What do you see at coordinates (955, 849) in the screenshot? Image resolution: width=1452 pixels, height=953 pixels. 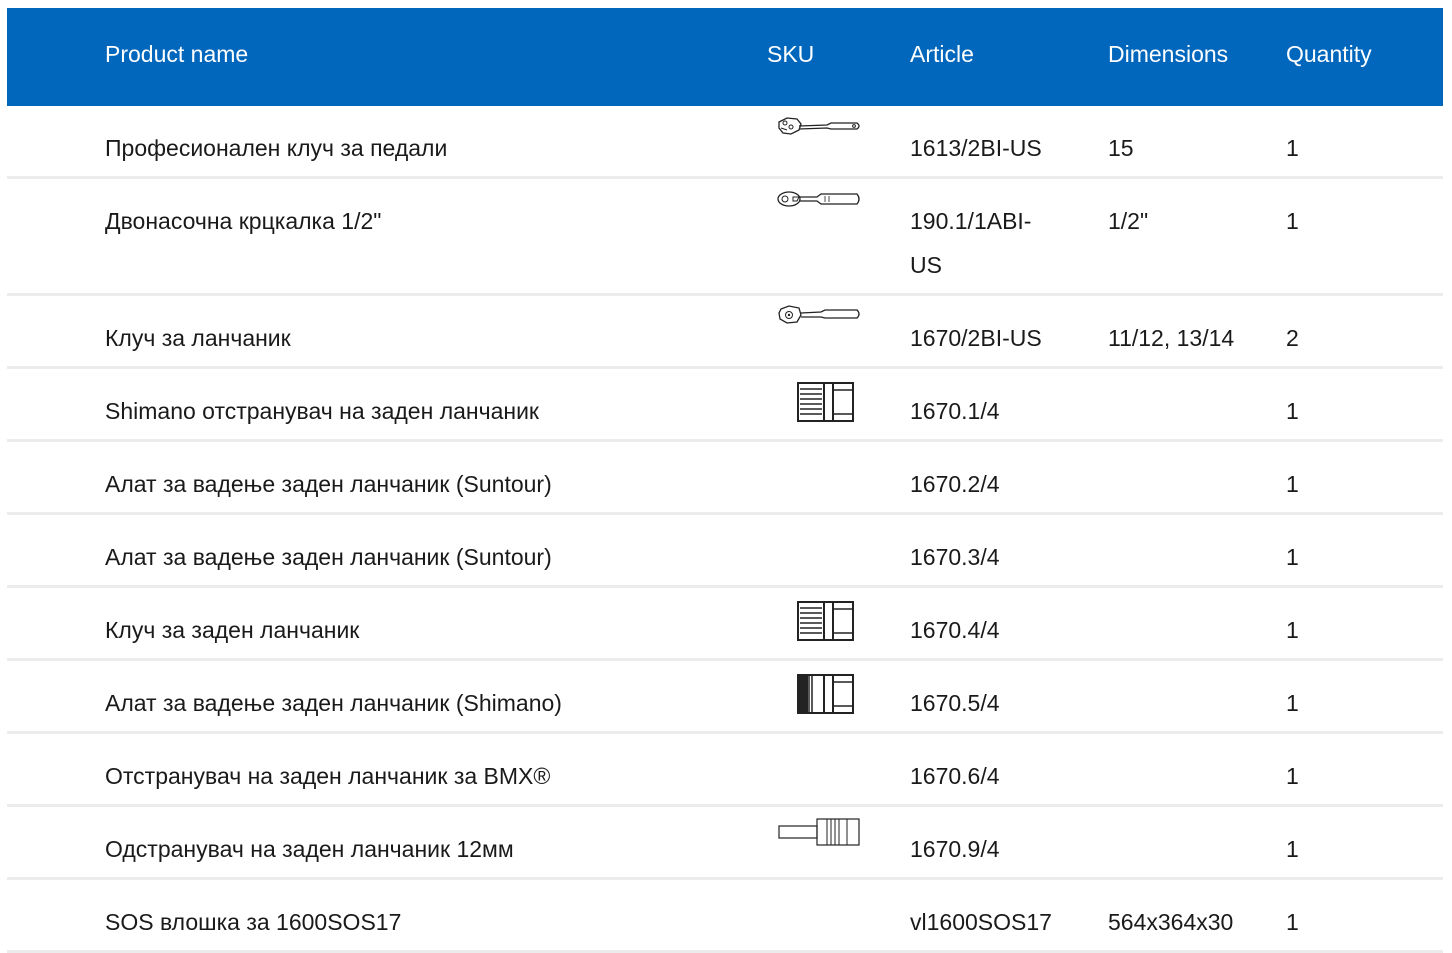 I see `article-cell: 1670.9/4` at bounding box center [955, 849].